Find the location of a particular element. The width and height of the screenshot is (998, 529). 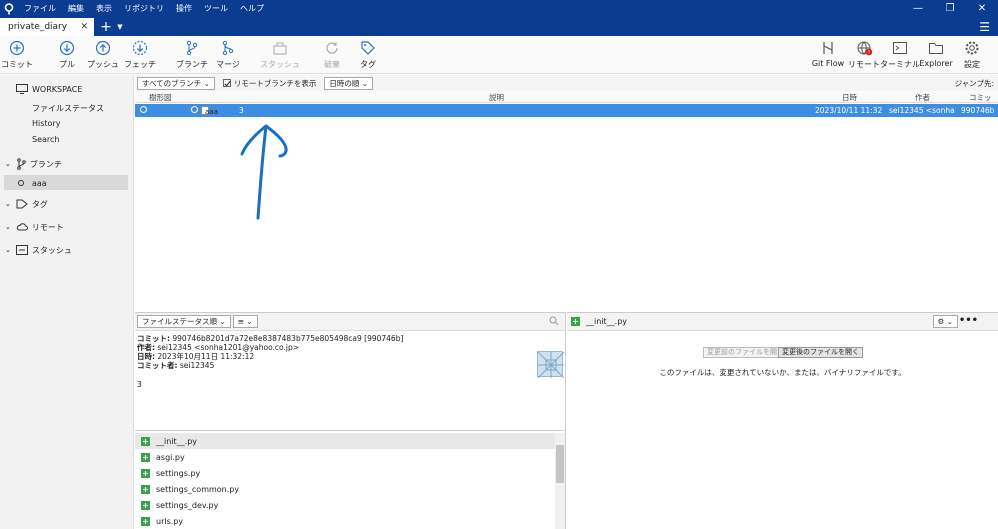

tab-bar: private_diary ✕ + ▼ ☰ is located at coordinates (499, 27).